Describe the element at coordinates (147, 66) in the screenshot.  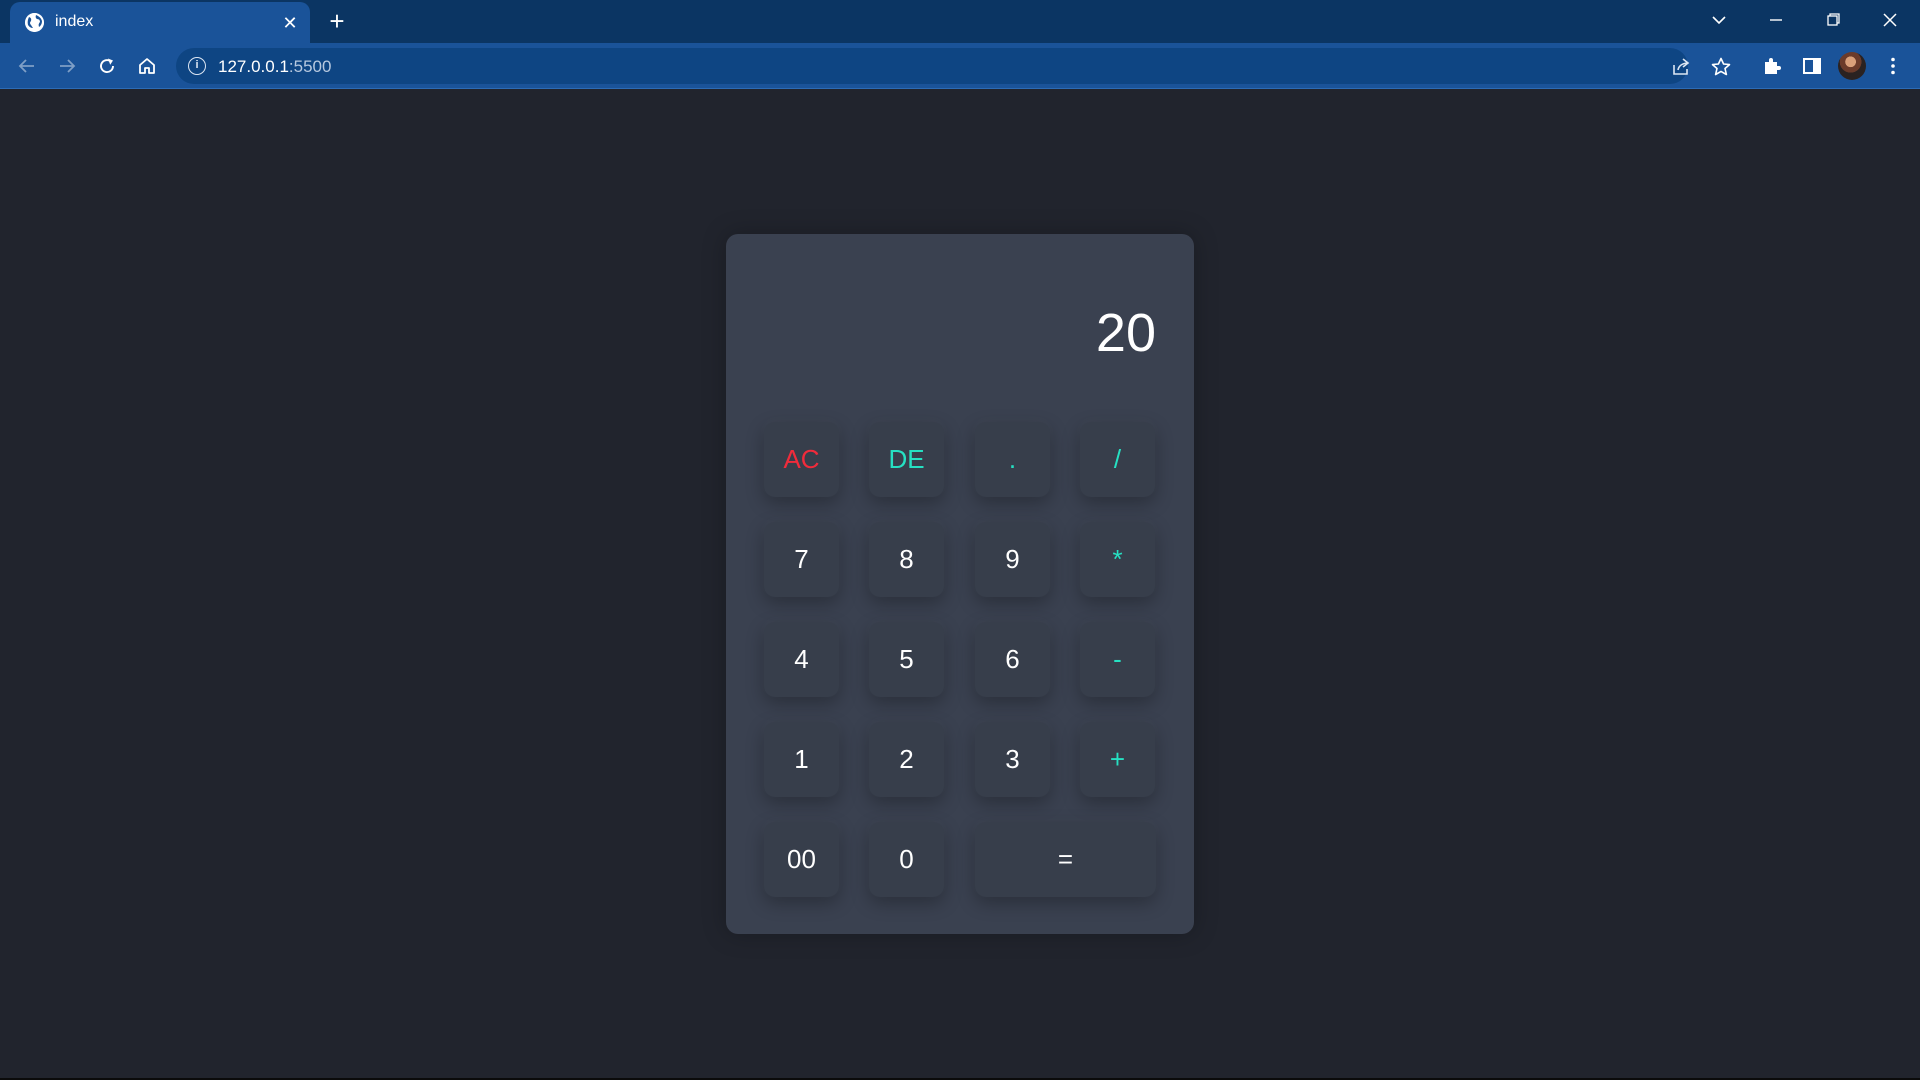
I see `home-icon` at that location.